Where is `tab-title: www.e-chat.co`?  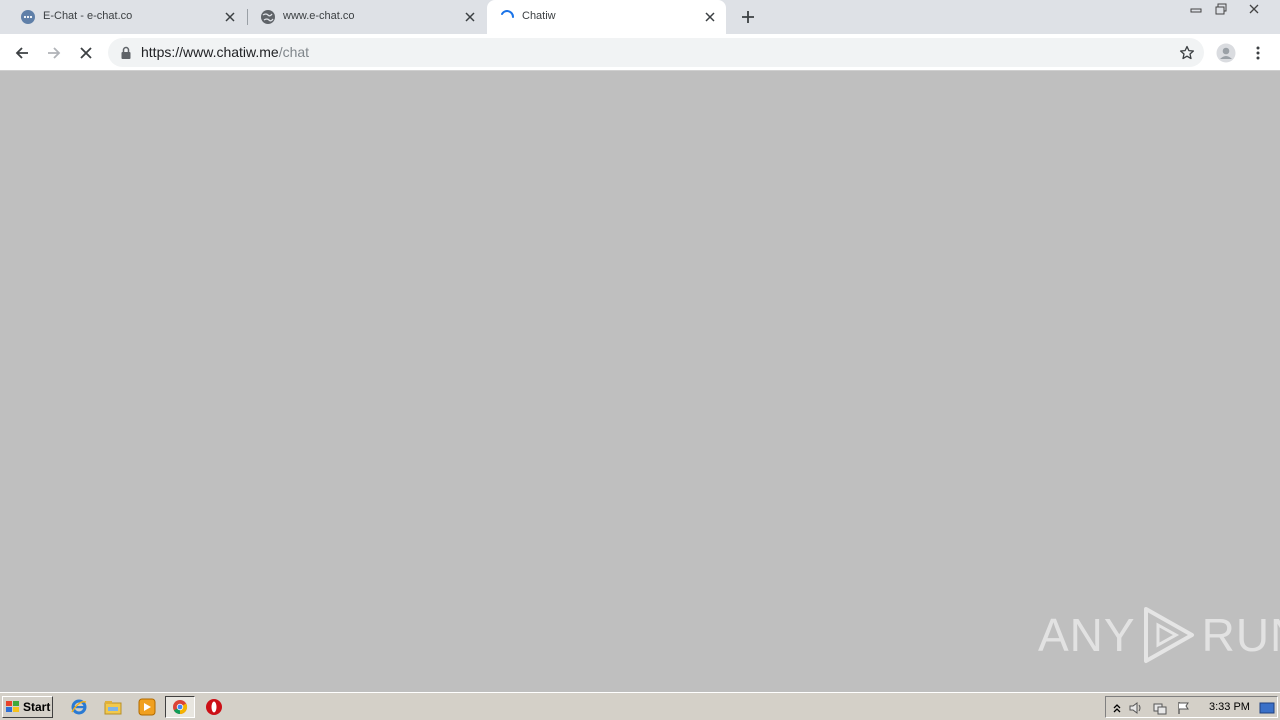
tab-title: www.e-chat.co is located at coordinates (319, 16).